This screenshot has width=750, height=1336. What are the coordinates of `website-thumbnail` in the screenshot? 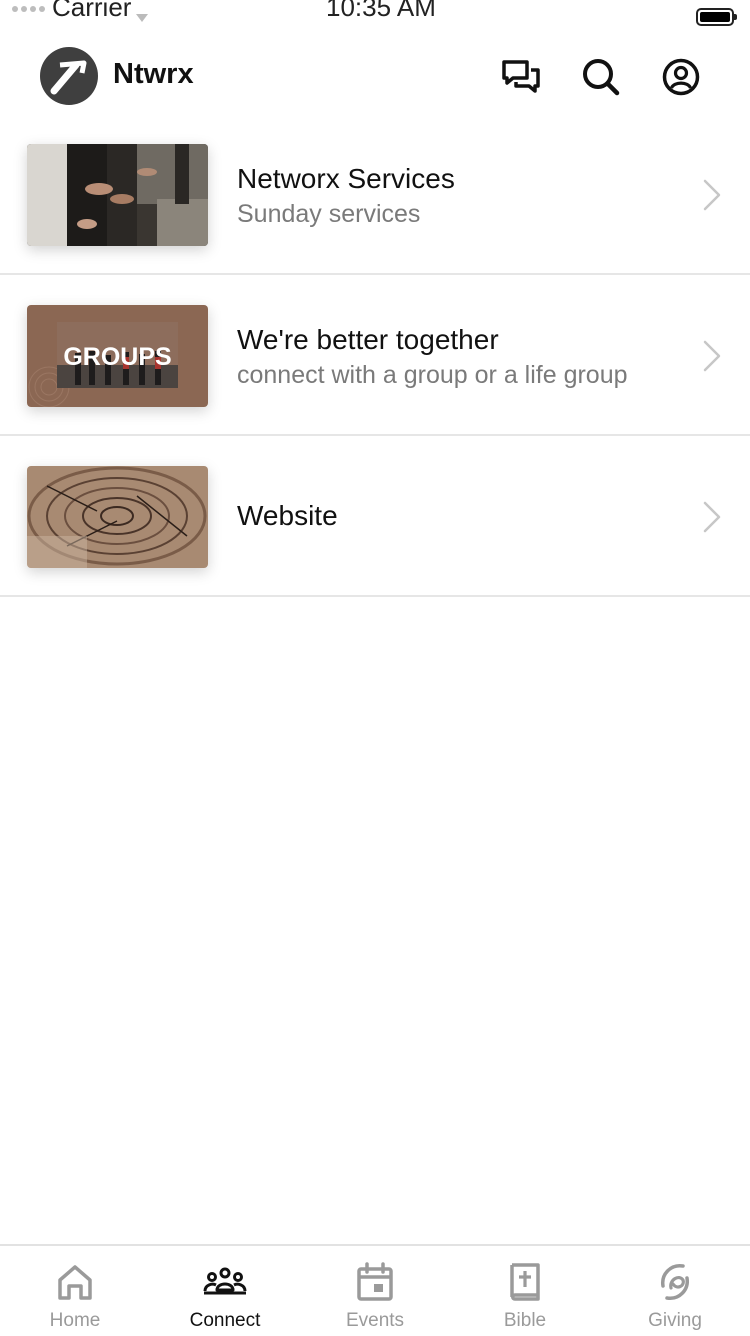 It's located at (117, 517).